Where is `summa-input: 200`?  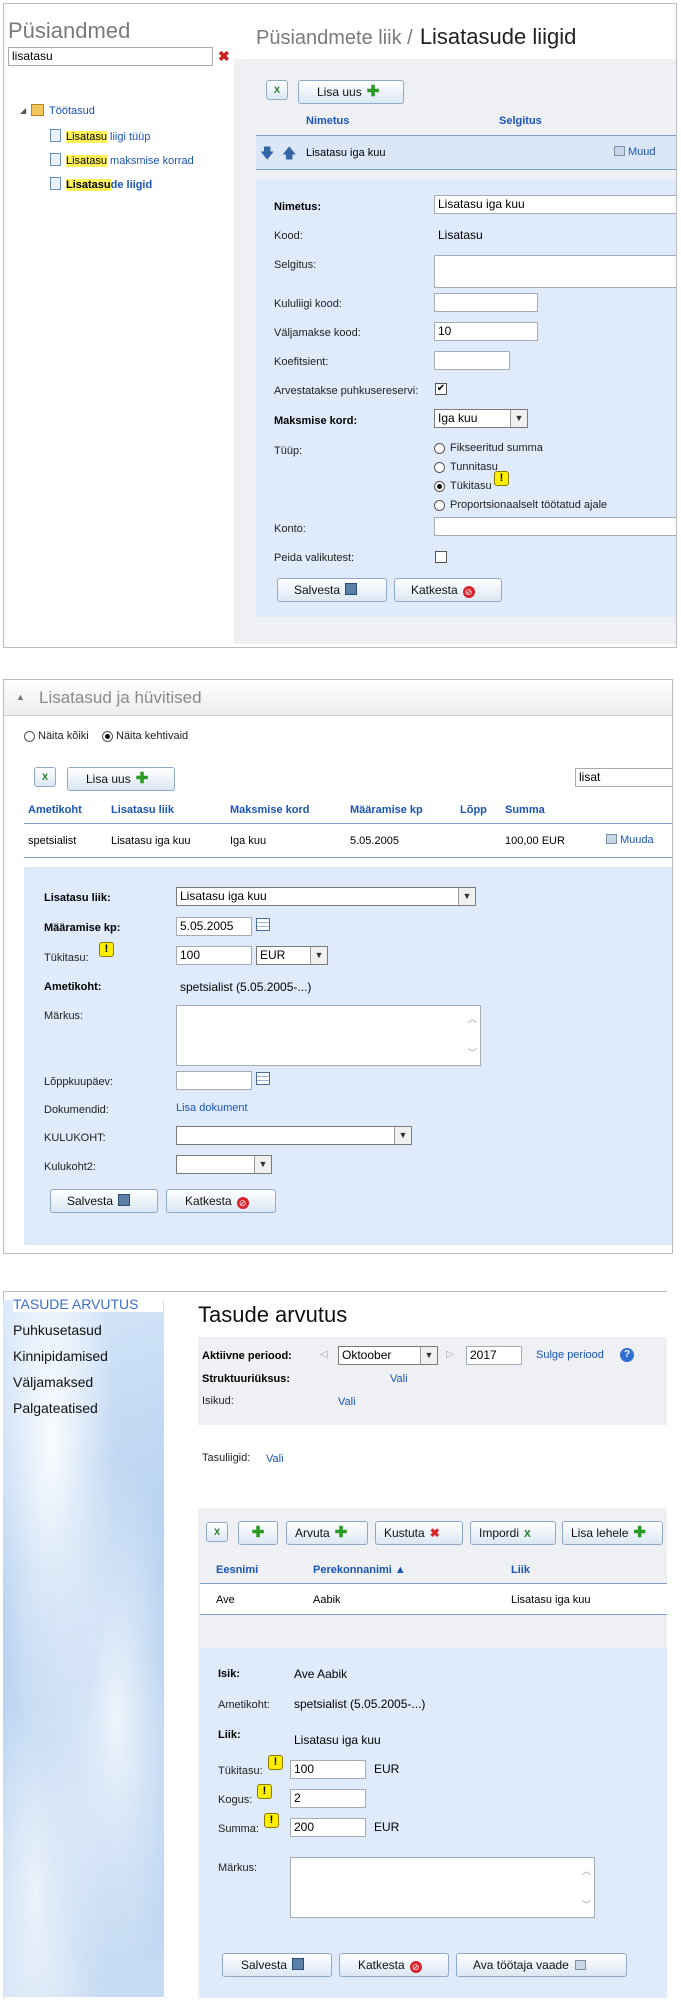 summa-input: 200 is located at coordinates (328, 1827).